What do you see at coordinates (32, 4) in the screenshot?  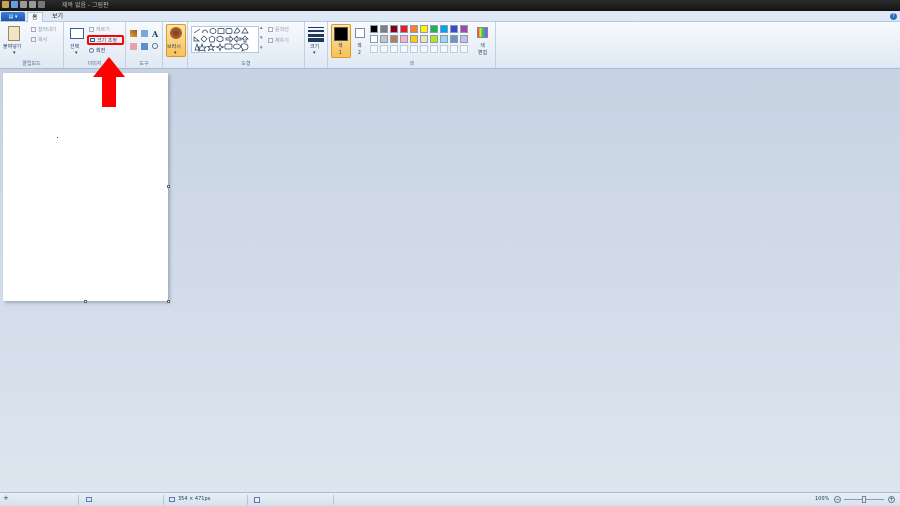 I see `redo-icon` at bounding box center [32, 4].